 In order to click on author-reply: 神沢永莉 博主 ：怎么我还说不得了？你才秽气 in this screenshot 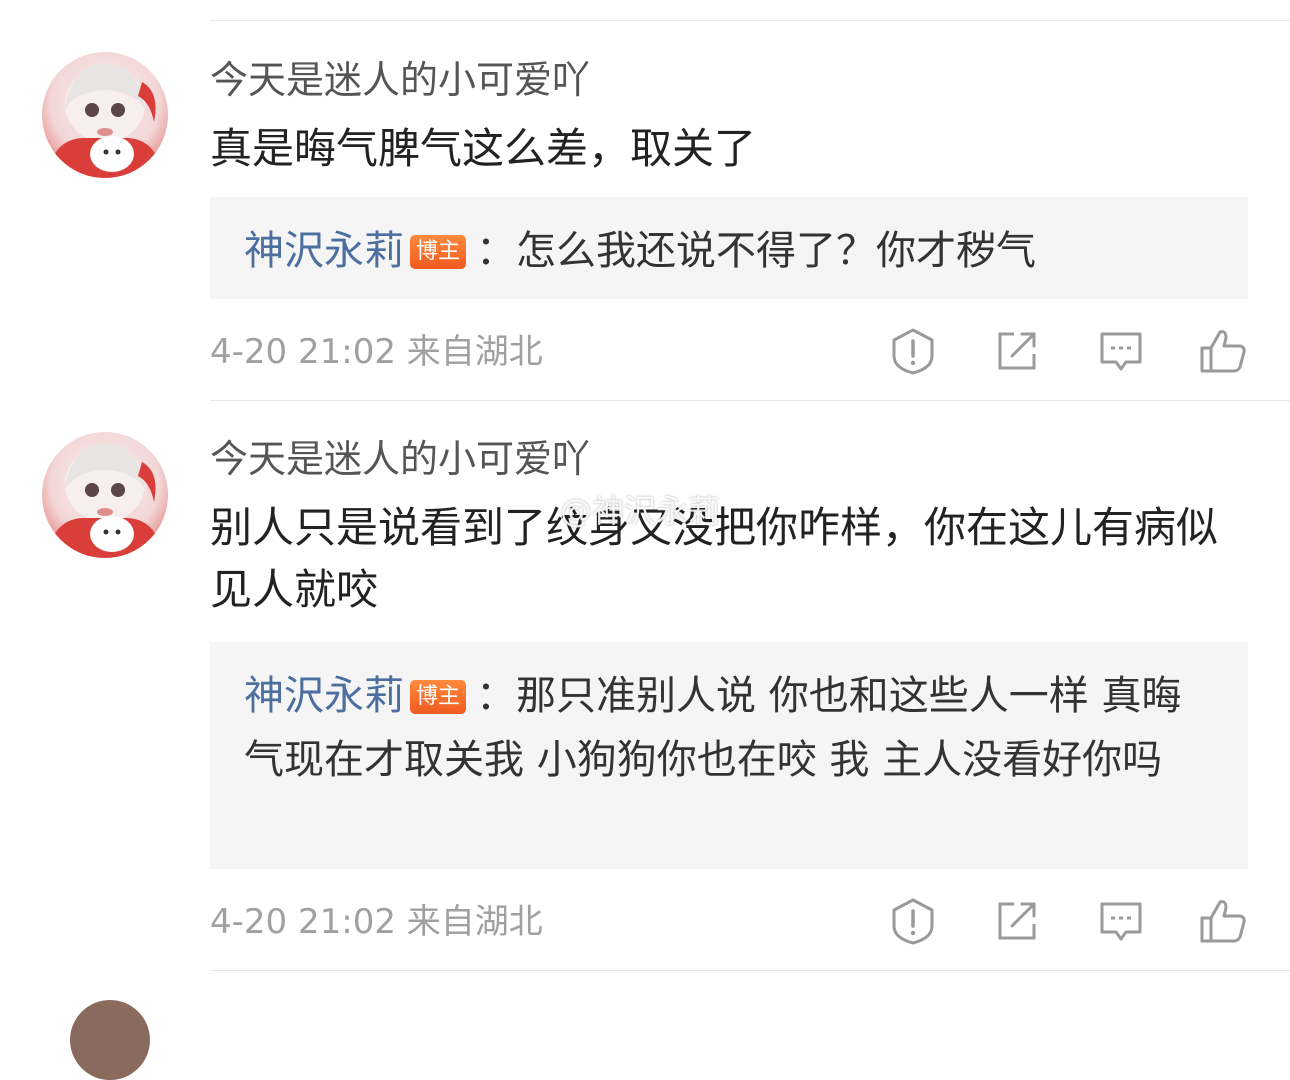, I will do `click(729, 248)`.